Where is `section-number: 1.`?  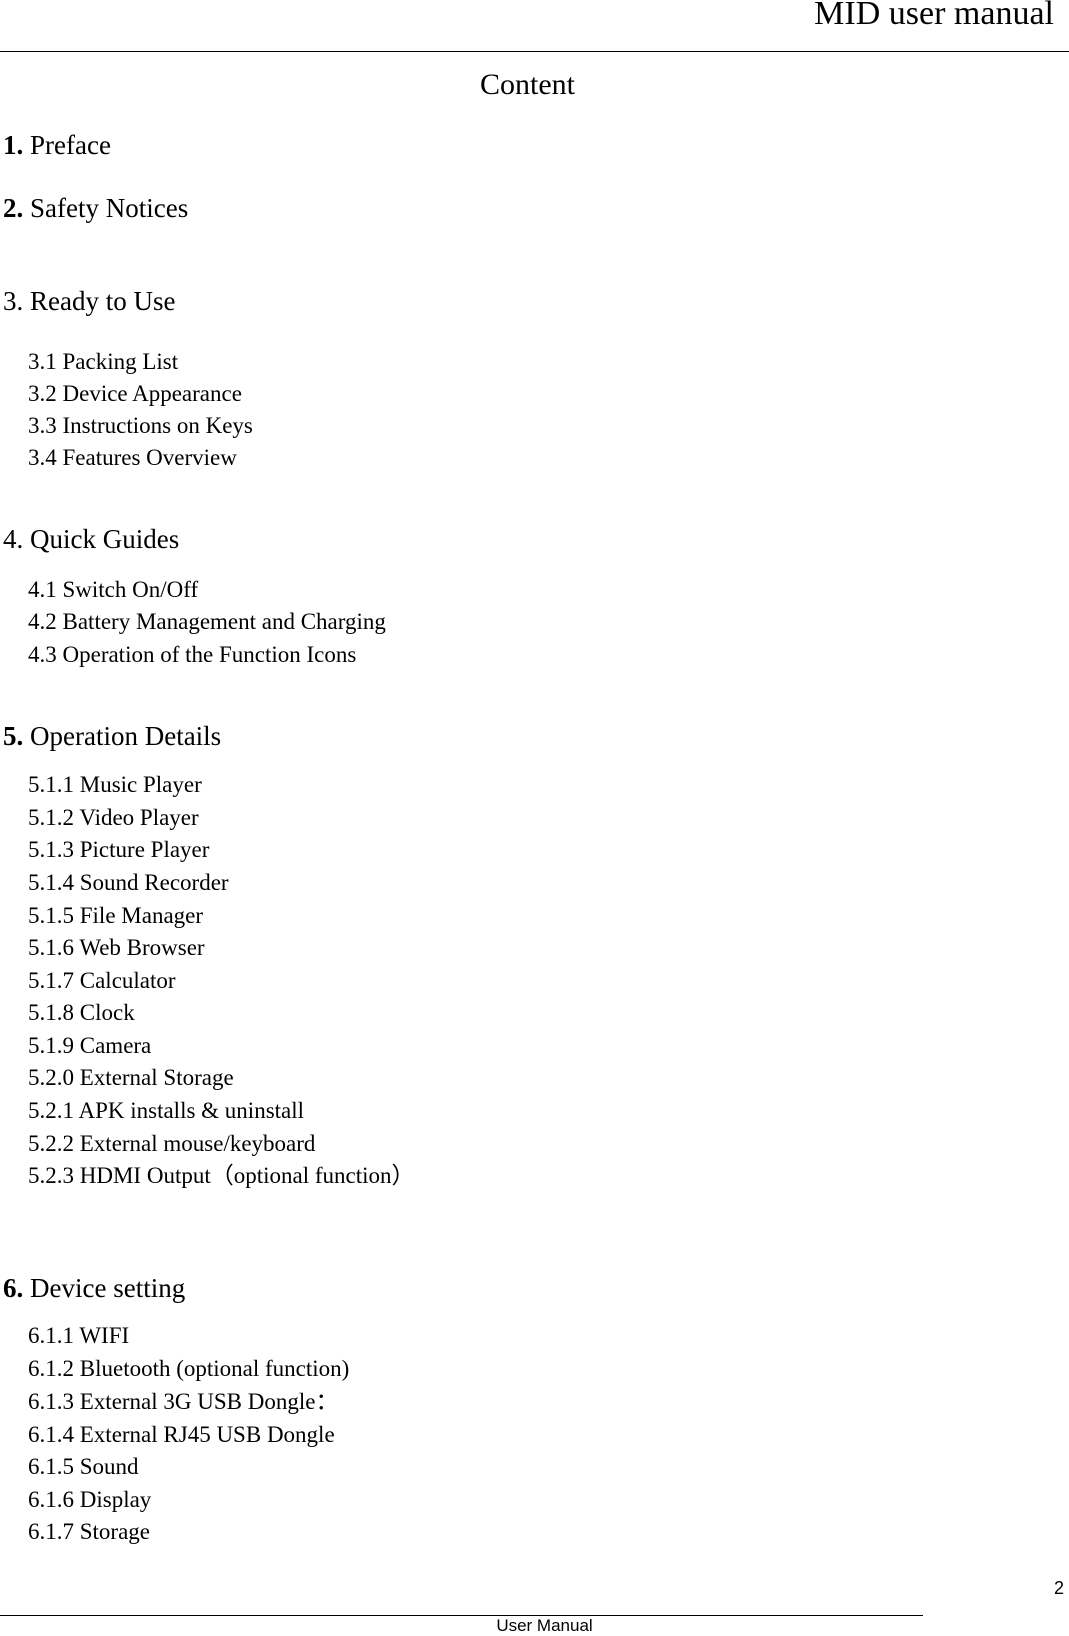
section-number: 1. is located at coordinates (13, 145).